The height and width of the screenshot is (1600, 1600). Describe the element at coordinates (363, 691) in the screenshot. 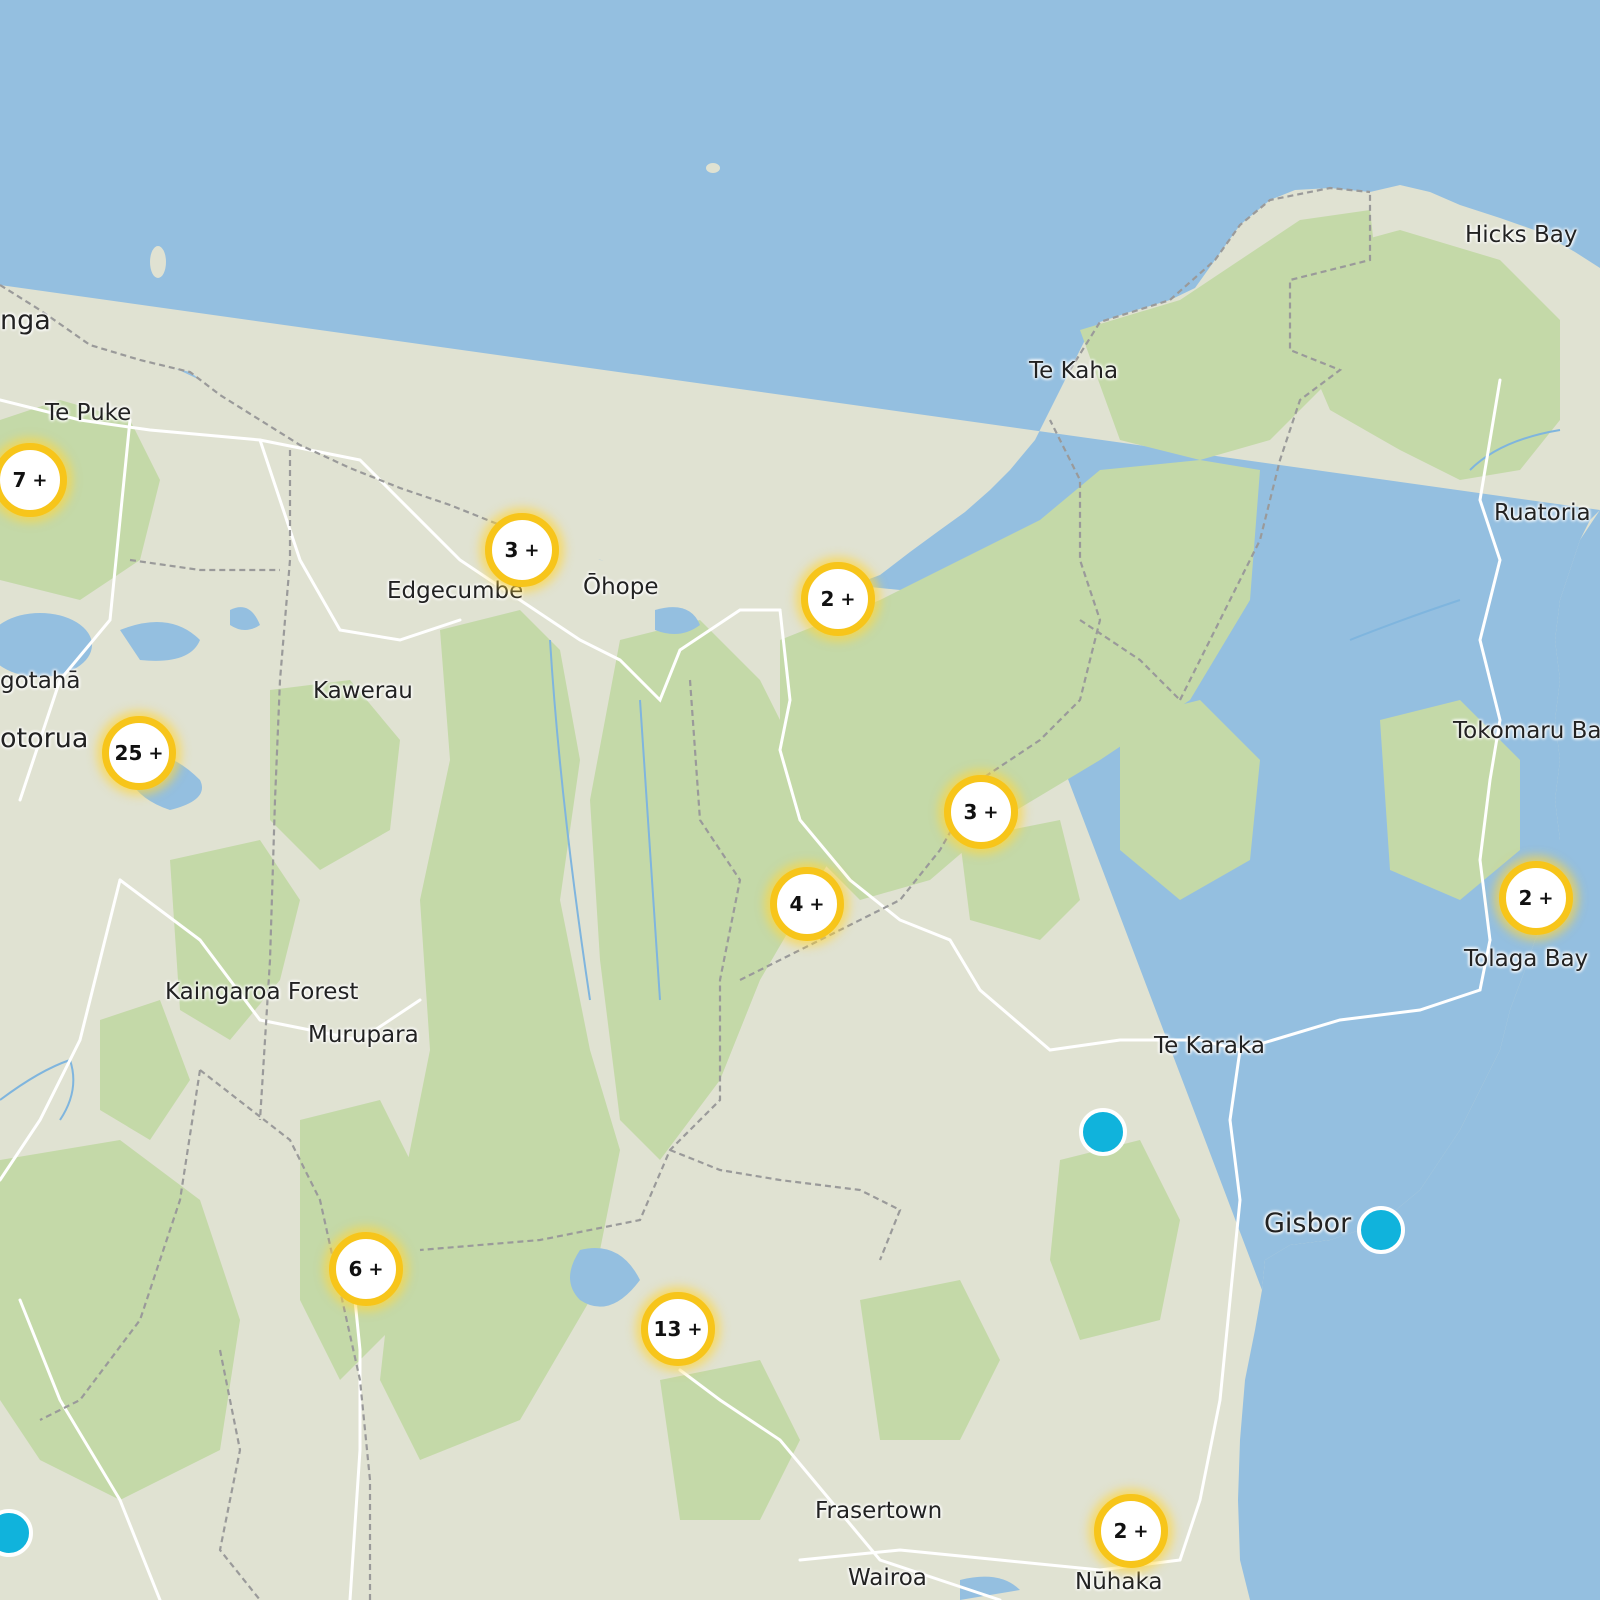

I see `place-label: Kawerau` at that location.